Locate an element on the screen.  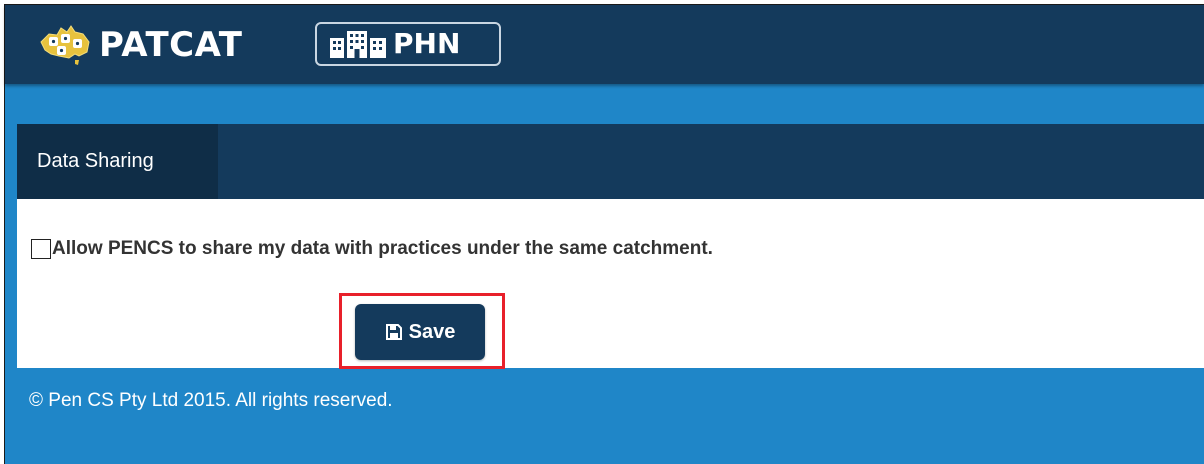
save-button-label: Save is located at coordinates (432, 331).